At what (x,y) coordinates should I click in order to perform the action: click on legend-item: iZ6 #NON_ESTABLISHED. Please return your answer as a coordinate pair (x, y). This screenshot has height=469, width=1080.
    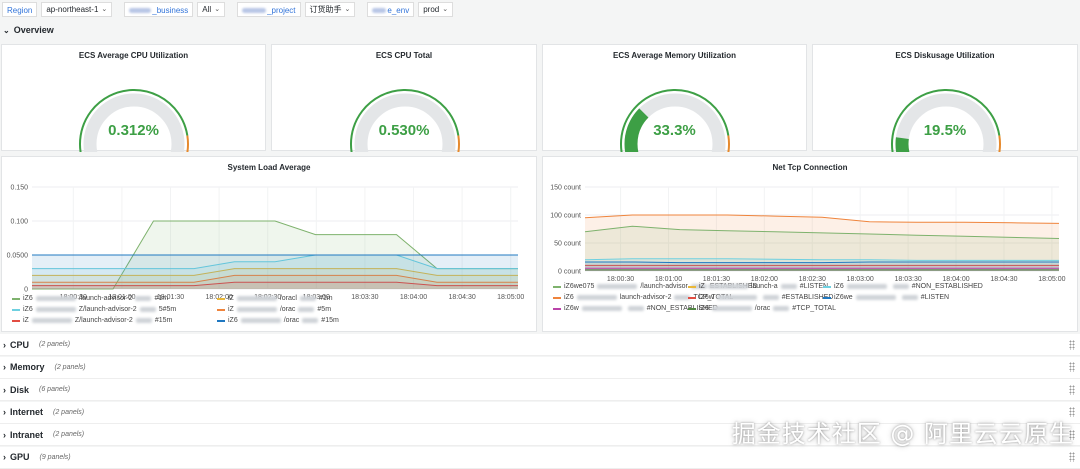
    Looking at the image, I should click on (903, 286).